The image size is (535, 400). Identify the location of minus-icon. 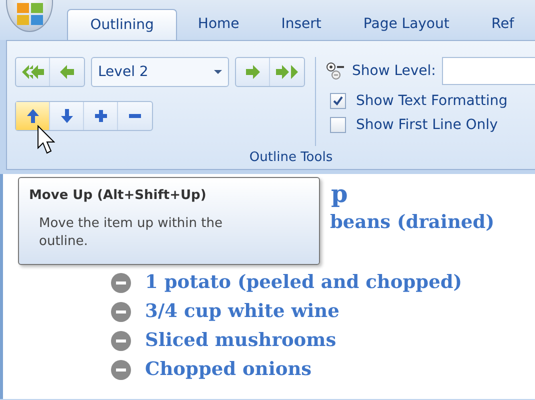
(135, 116).